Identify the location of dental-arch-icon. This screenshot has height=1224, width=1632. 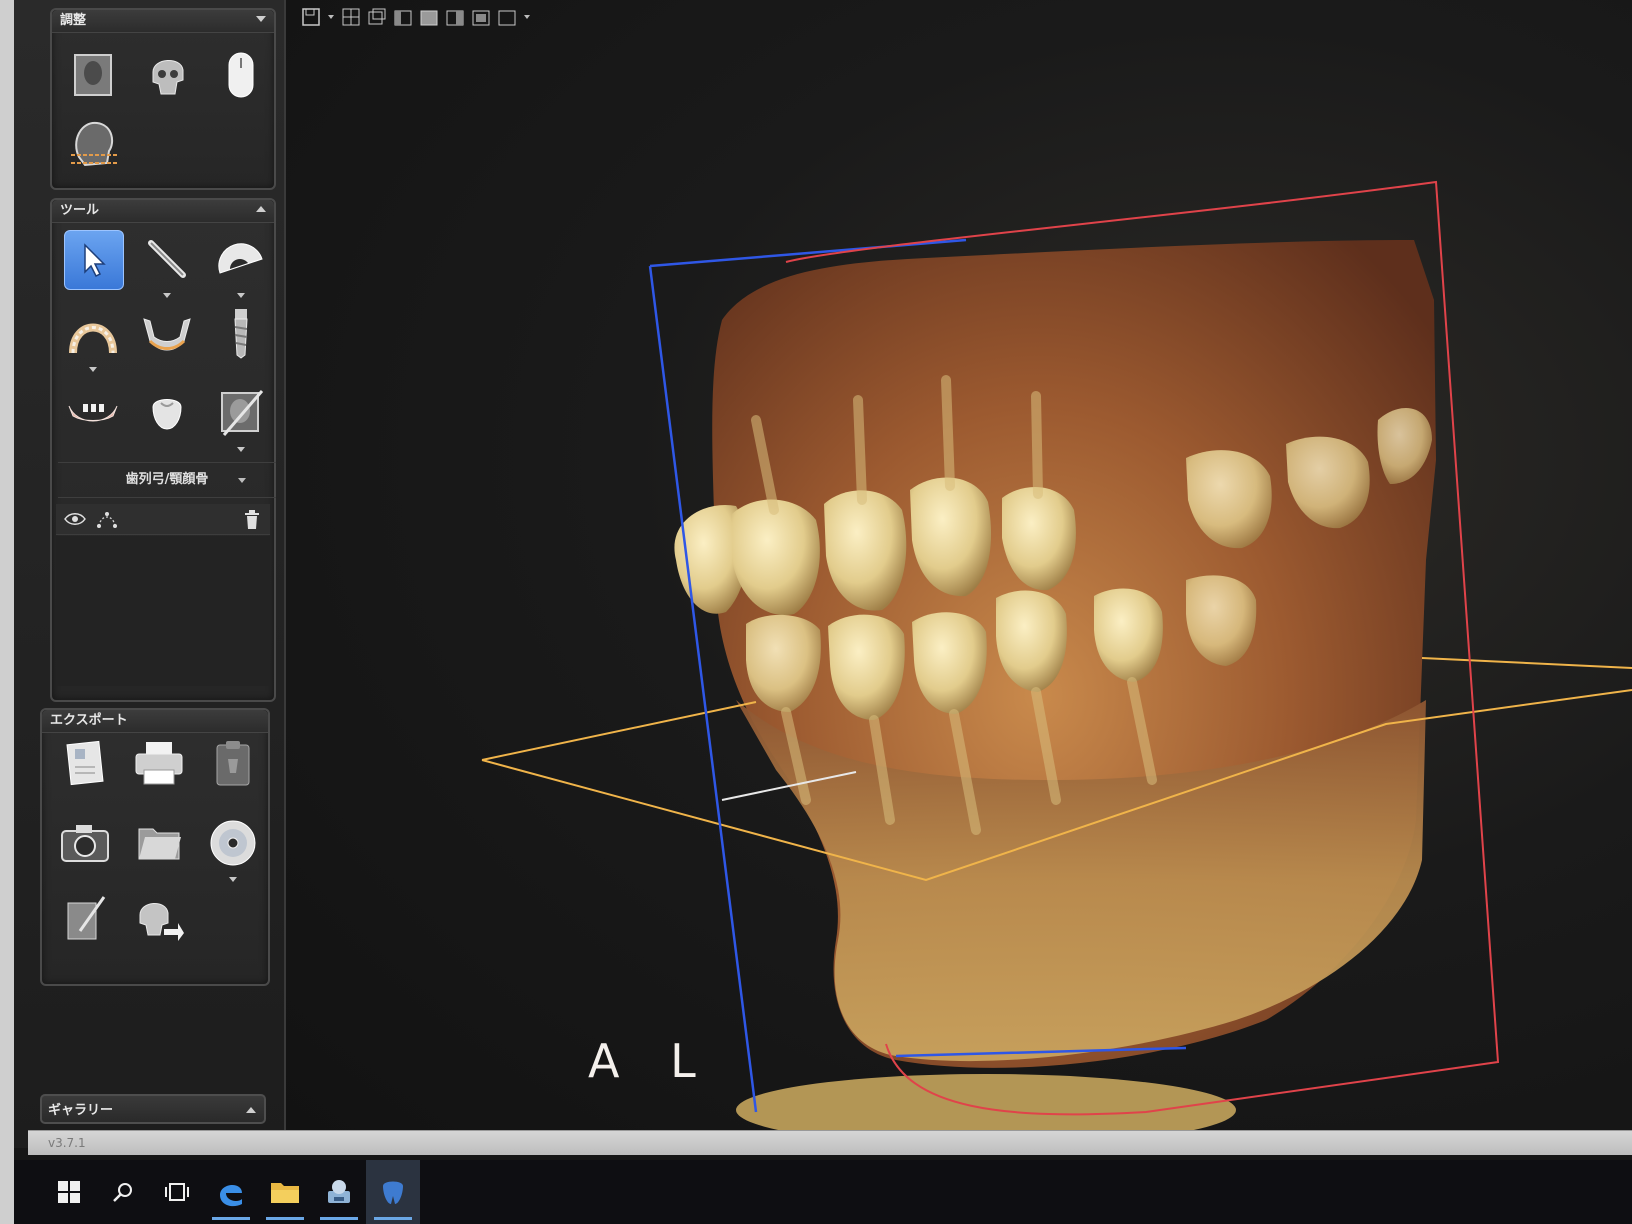
(93, 338).